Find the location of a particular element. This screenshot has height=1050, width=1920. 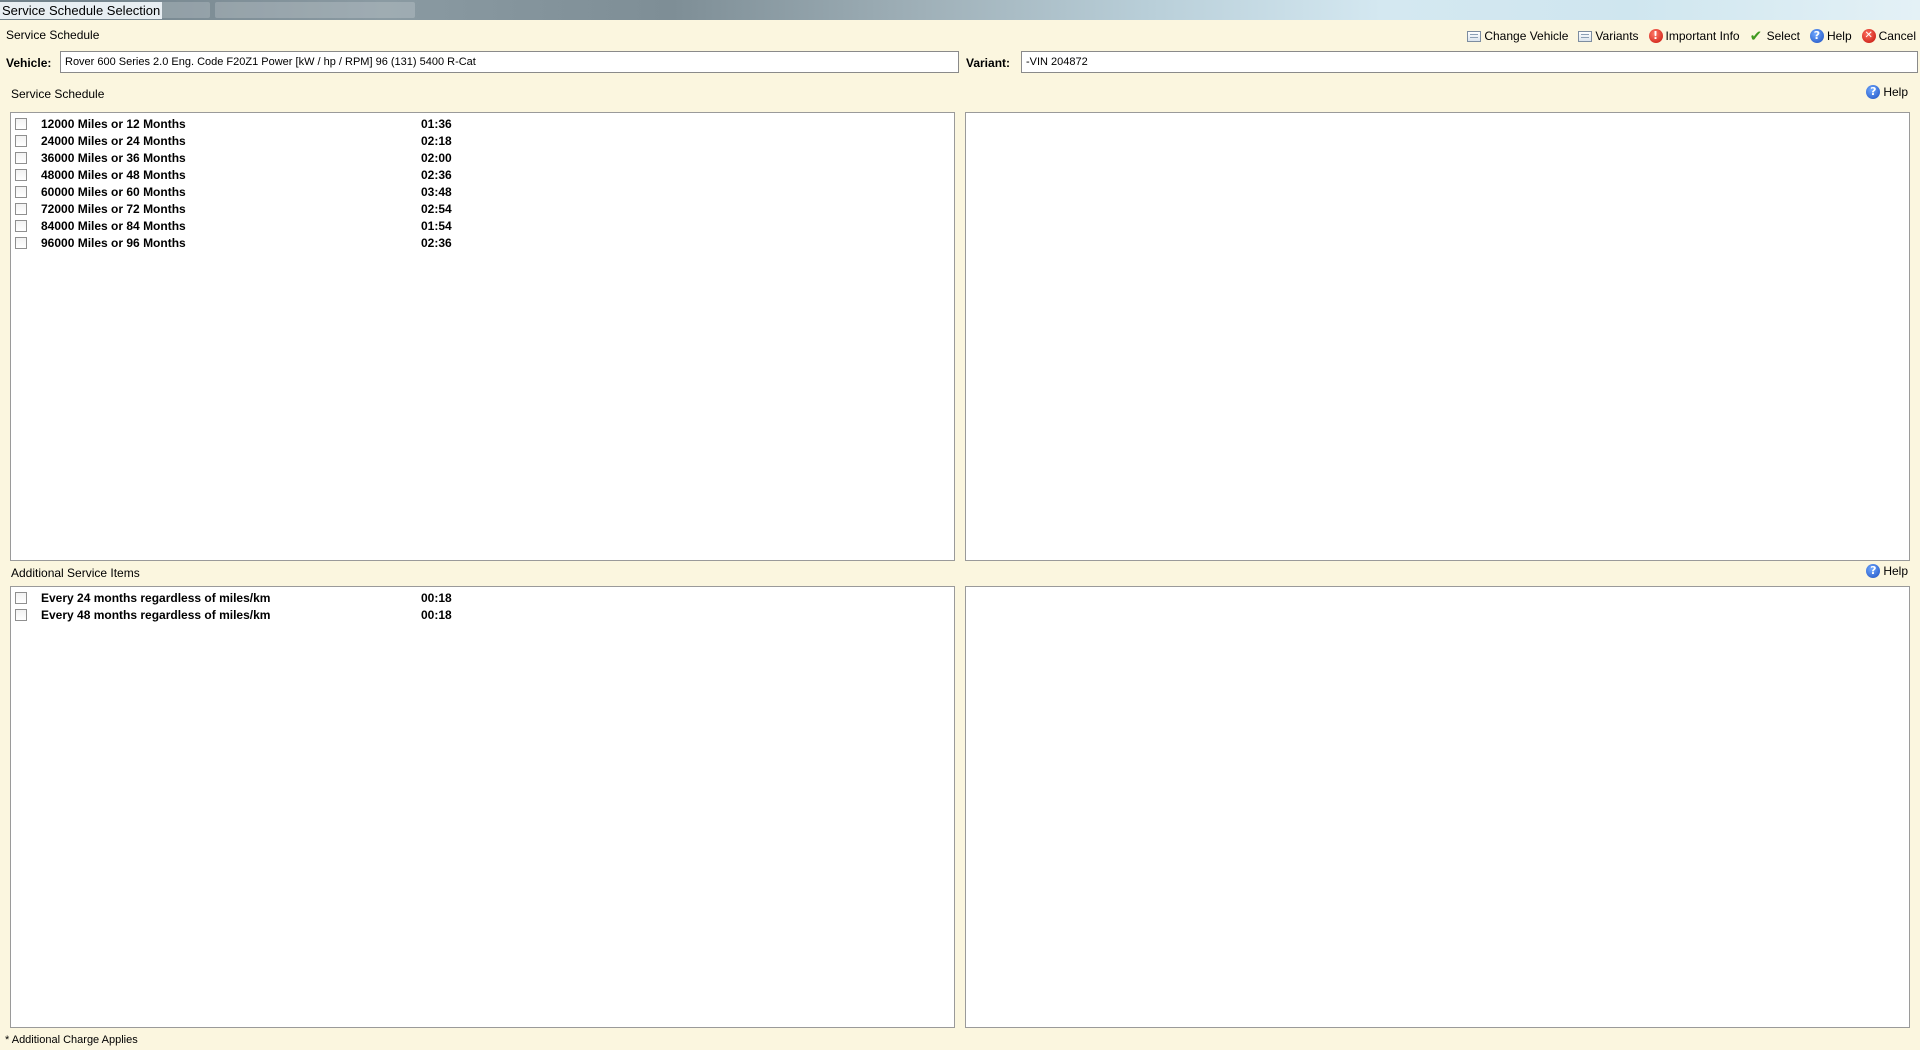

important-info-icon: ! is located at coordinates (1655, 36).